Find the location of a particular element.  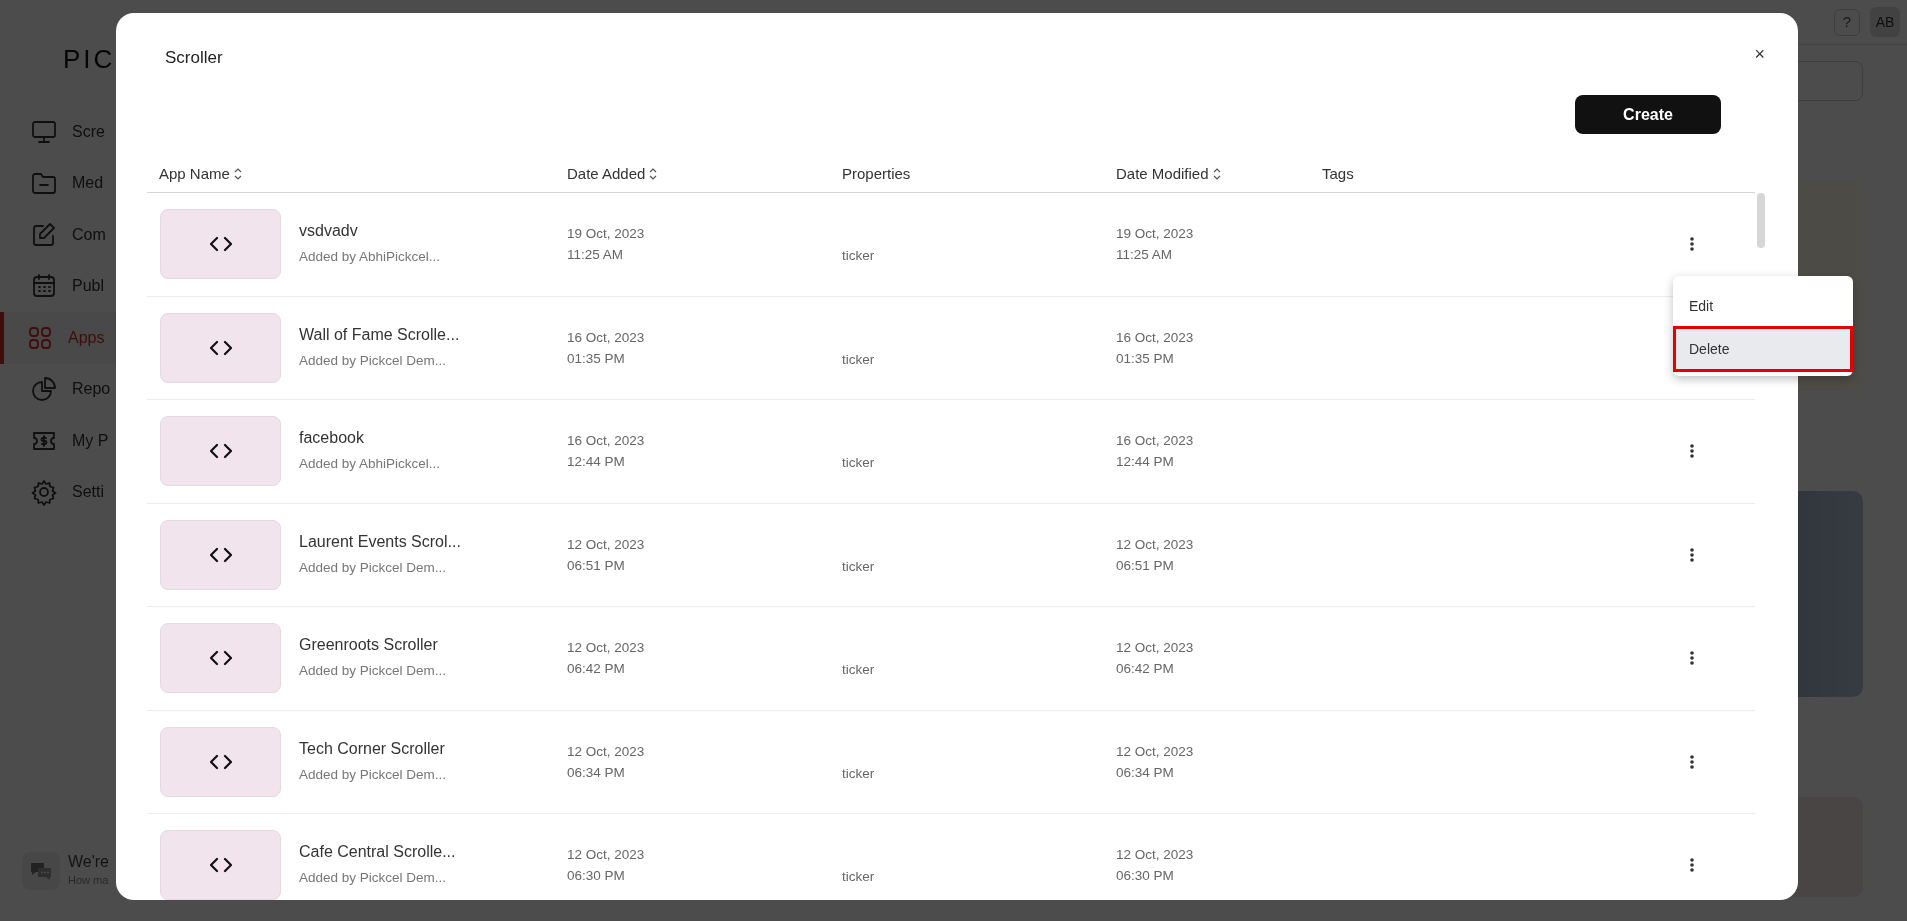

chat-title: We're is located at coordinates (88, 862).